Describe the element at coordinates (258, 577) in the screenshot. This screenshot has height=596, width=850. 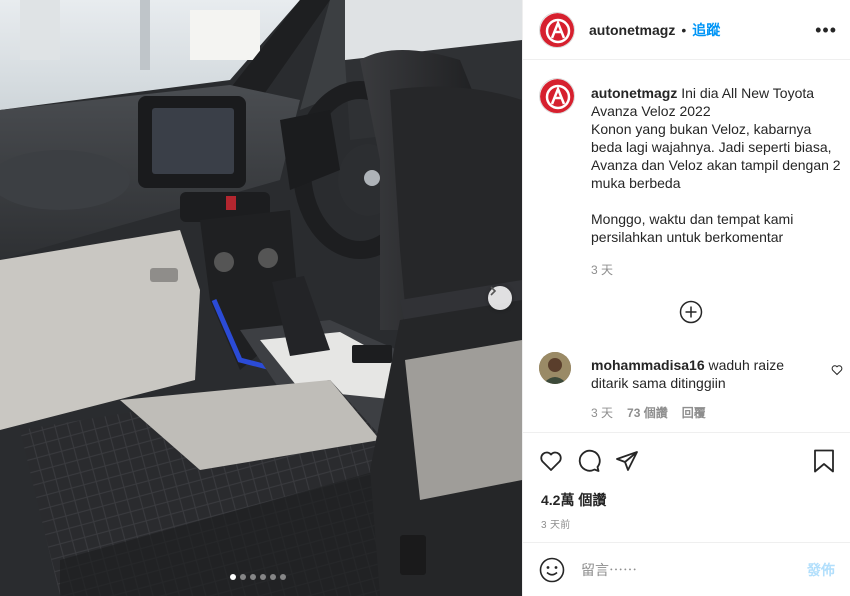
I see `carousel-indicator` at that location.